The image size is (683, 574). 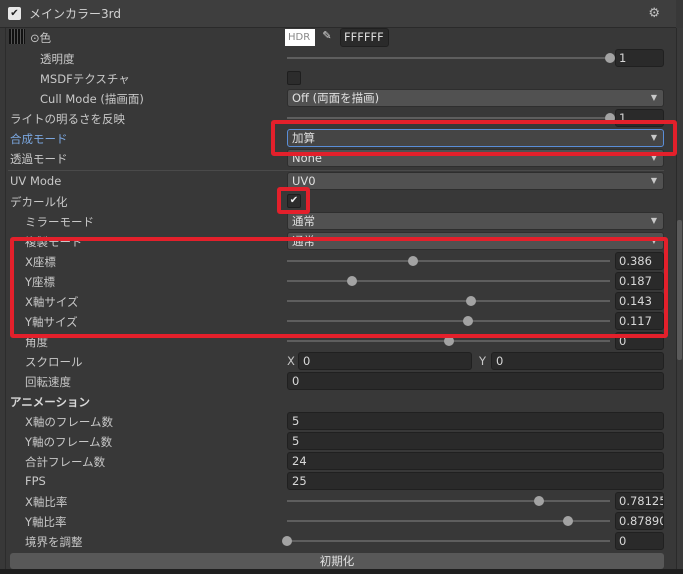 I want to click on sizex-value-field: 0.143, so click(x=639, y=301).